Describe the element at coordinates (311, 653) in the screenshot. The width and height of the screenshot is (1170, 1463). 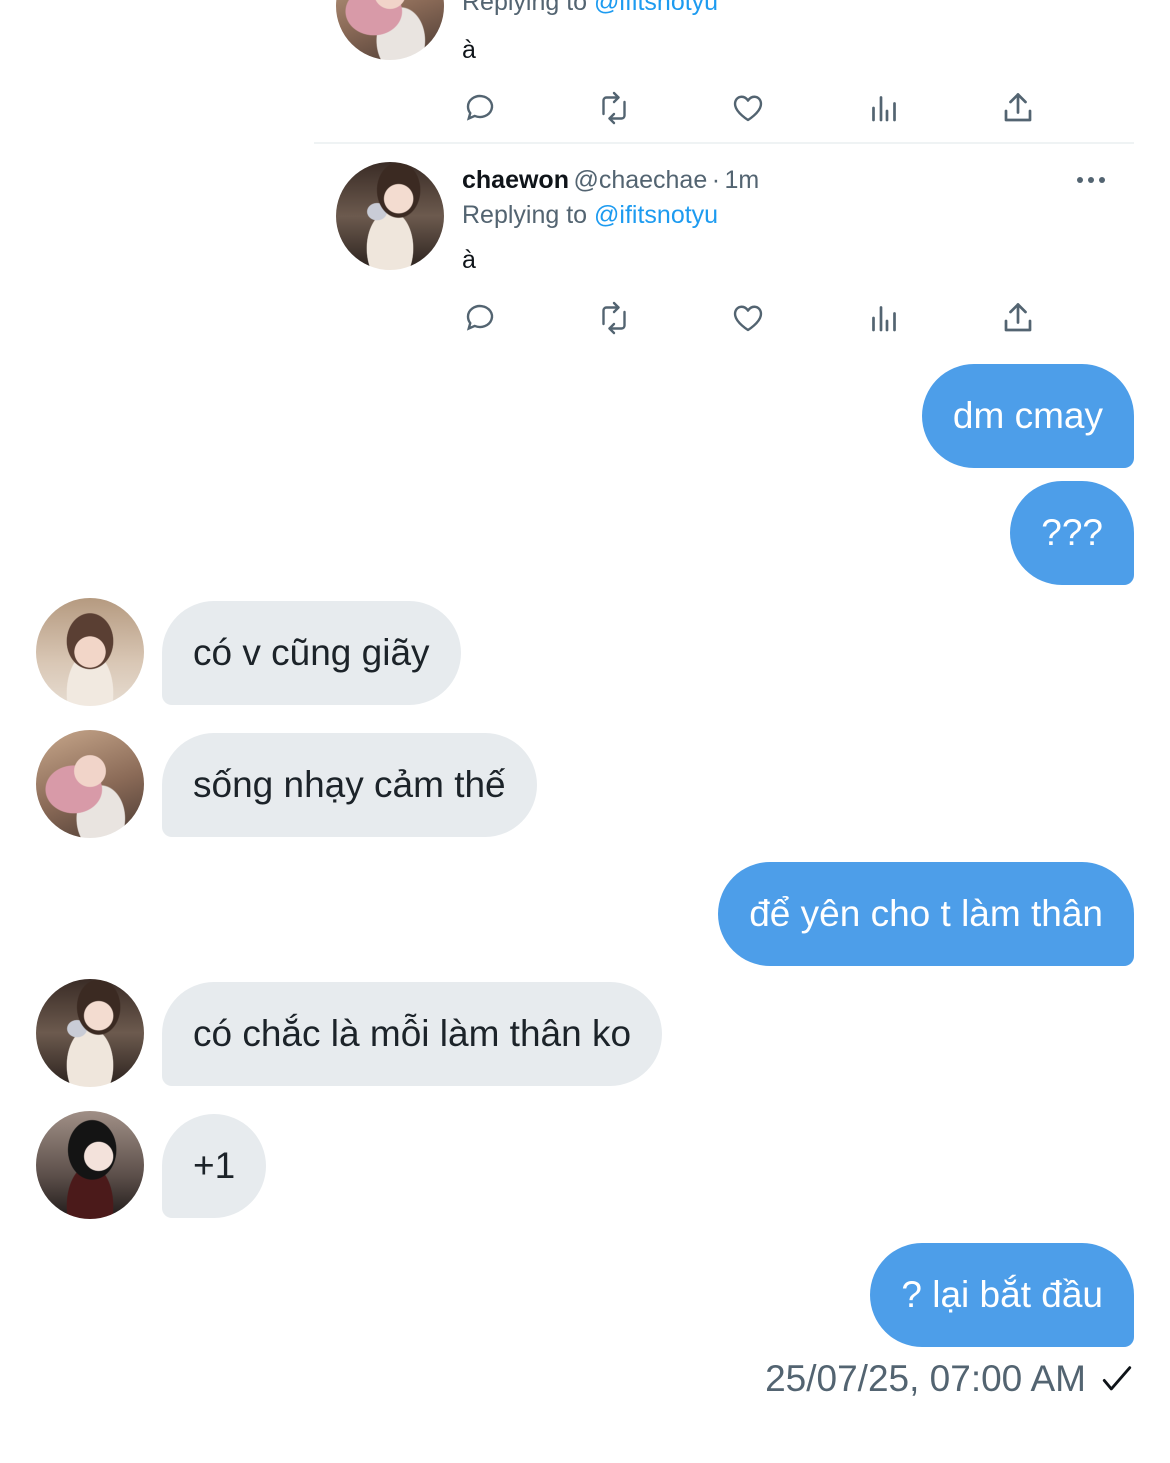
I see `received-message-bubble: có v cũng giãy` at that location.